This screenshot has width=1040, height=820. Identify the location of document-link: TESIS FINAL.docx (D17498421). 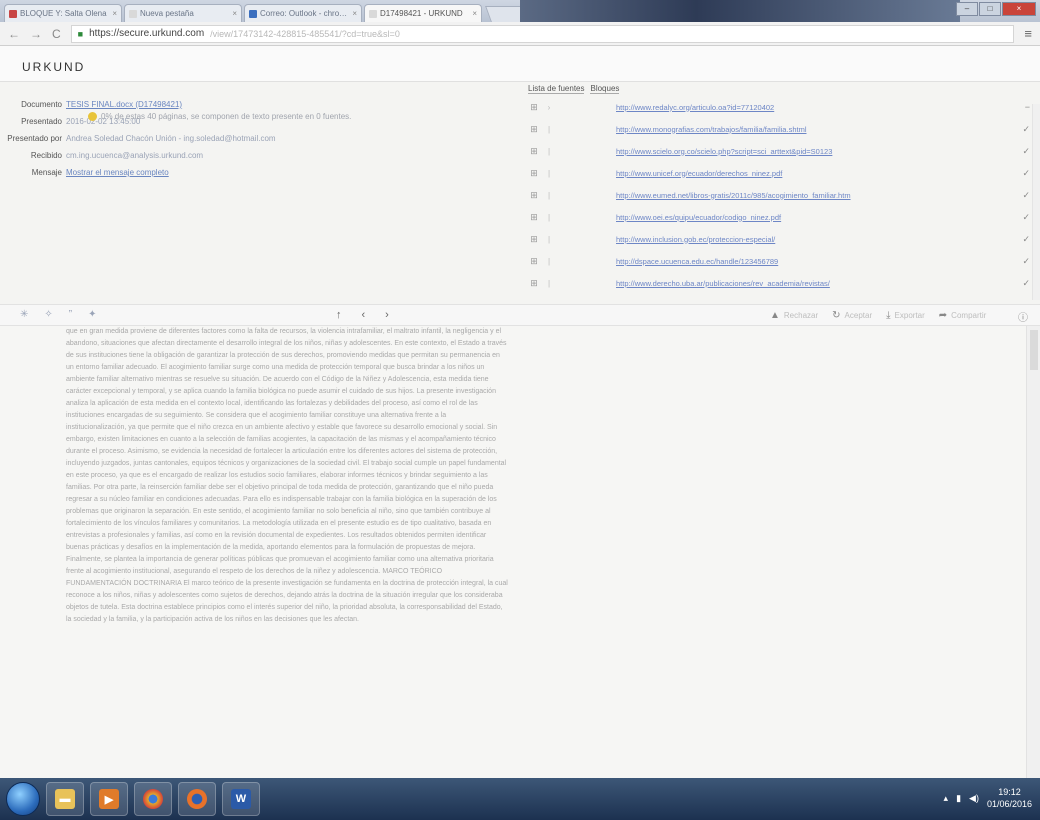
(124, 104).